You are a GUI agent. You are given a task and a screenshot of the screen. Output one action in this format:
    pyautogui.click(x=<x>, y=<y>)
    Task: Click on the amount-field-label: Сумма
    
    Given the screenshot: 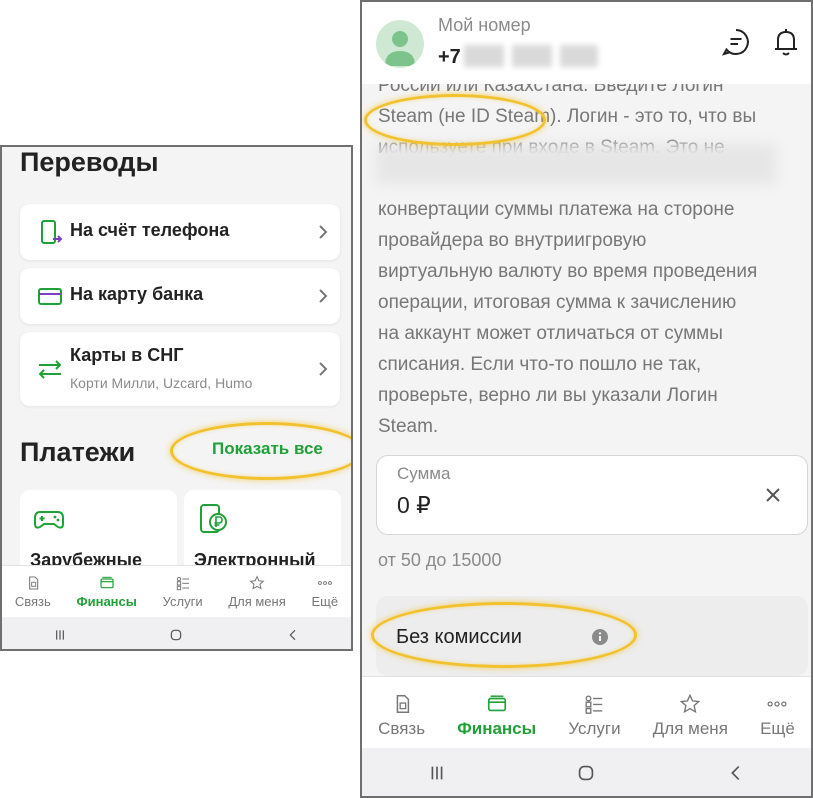 What is the action you would take?
    pyautogui.click(x=424, y=473)
    